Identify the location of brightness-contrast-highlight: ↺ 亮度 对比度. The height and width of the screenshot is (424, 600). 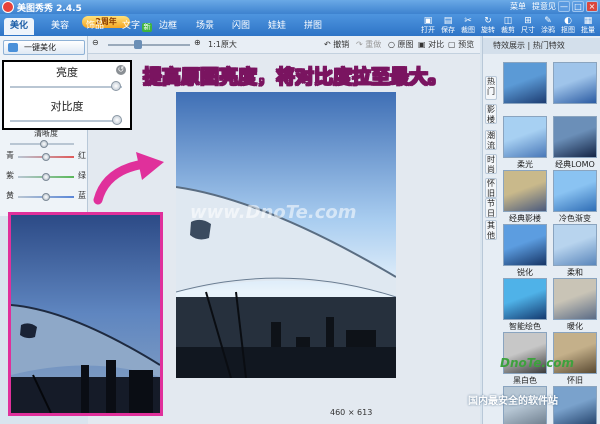
(67, 95).